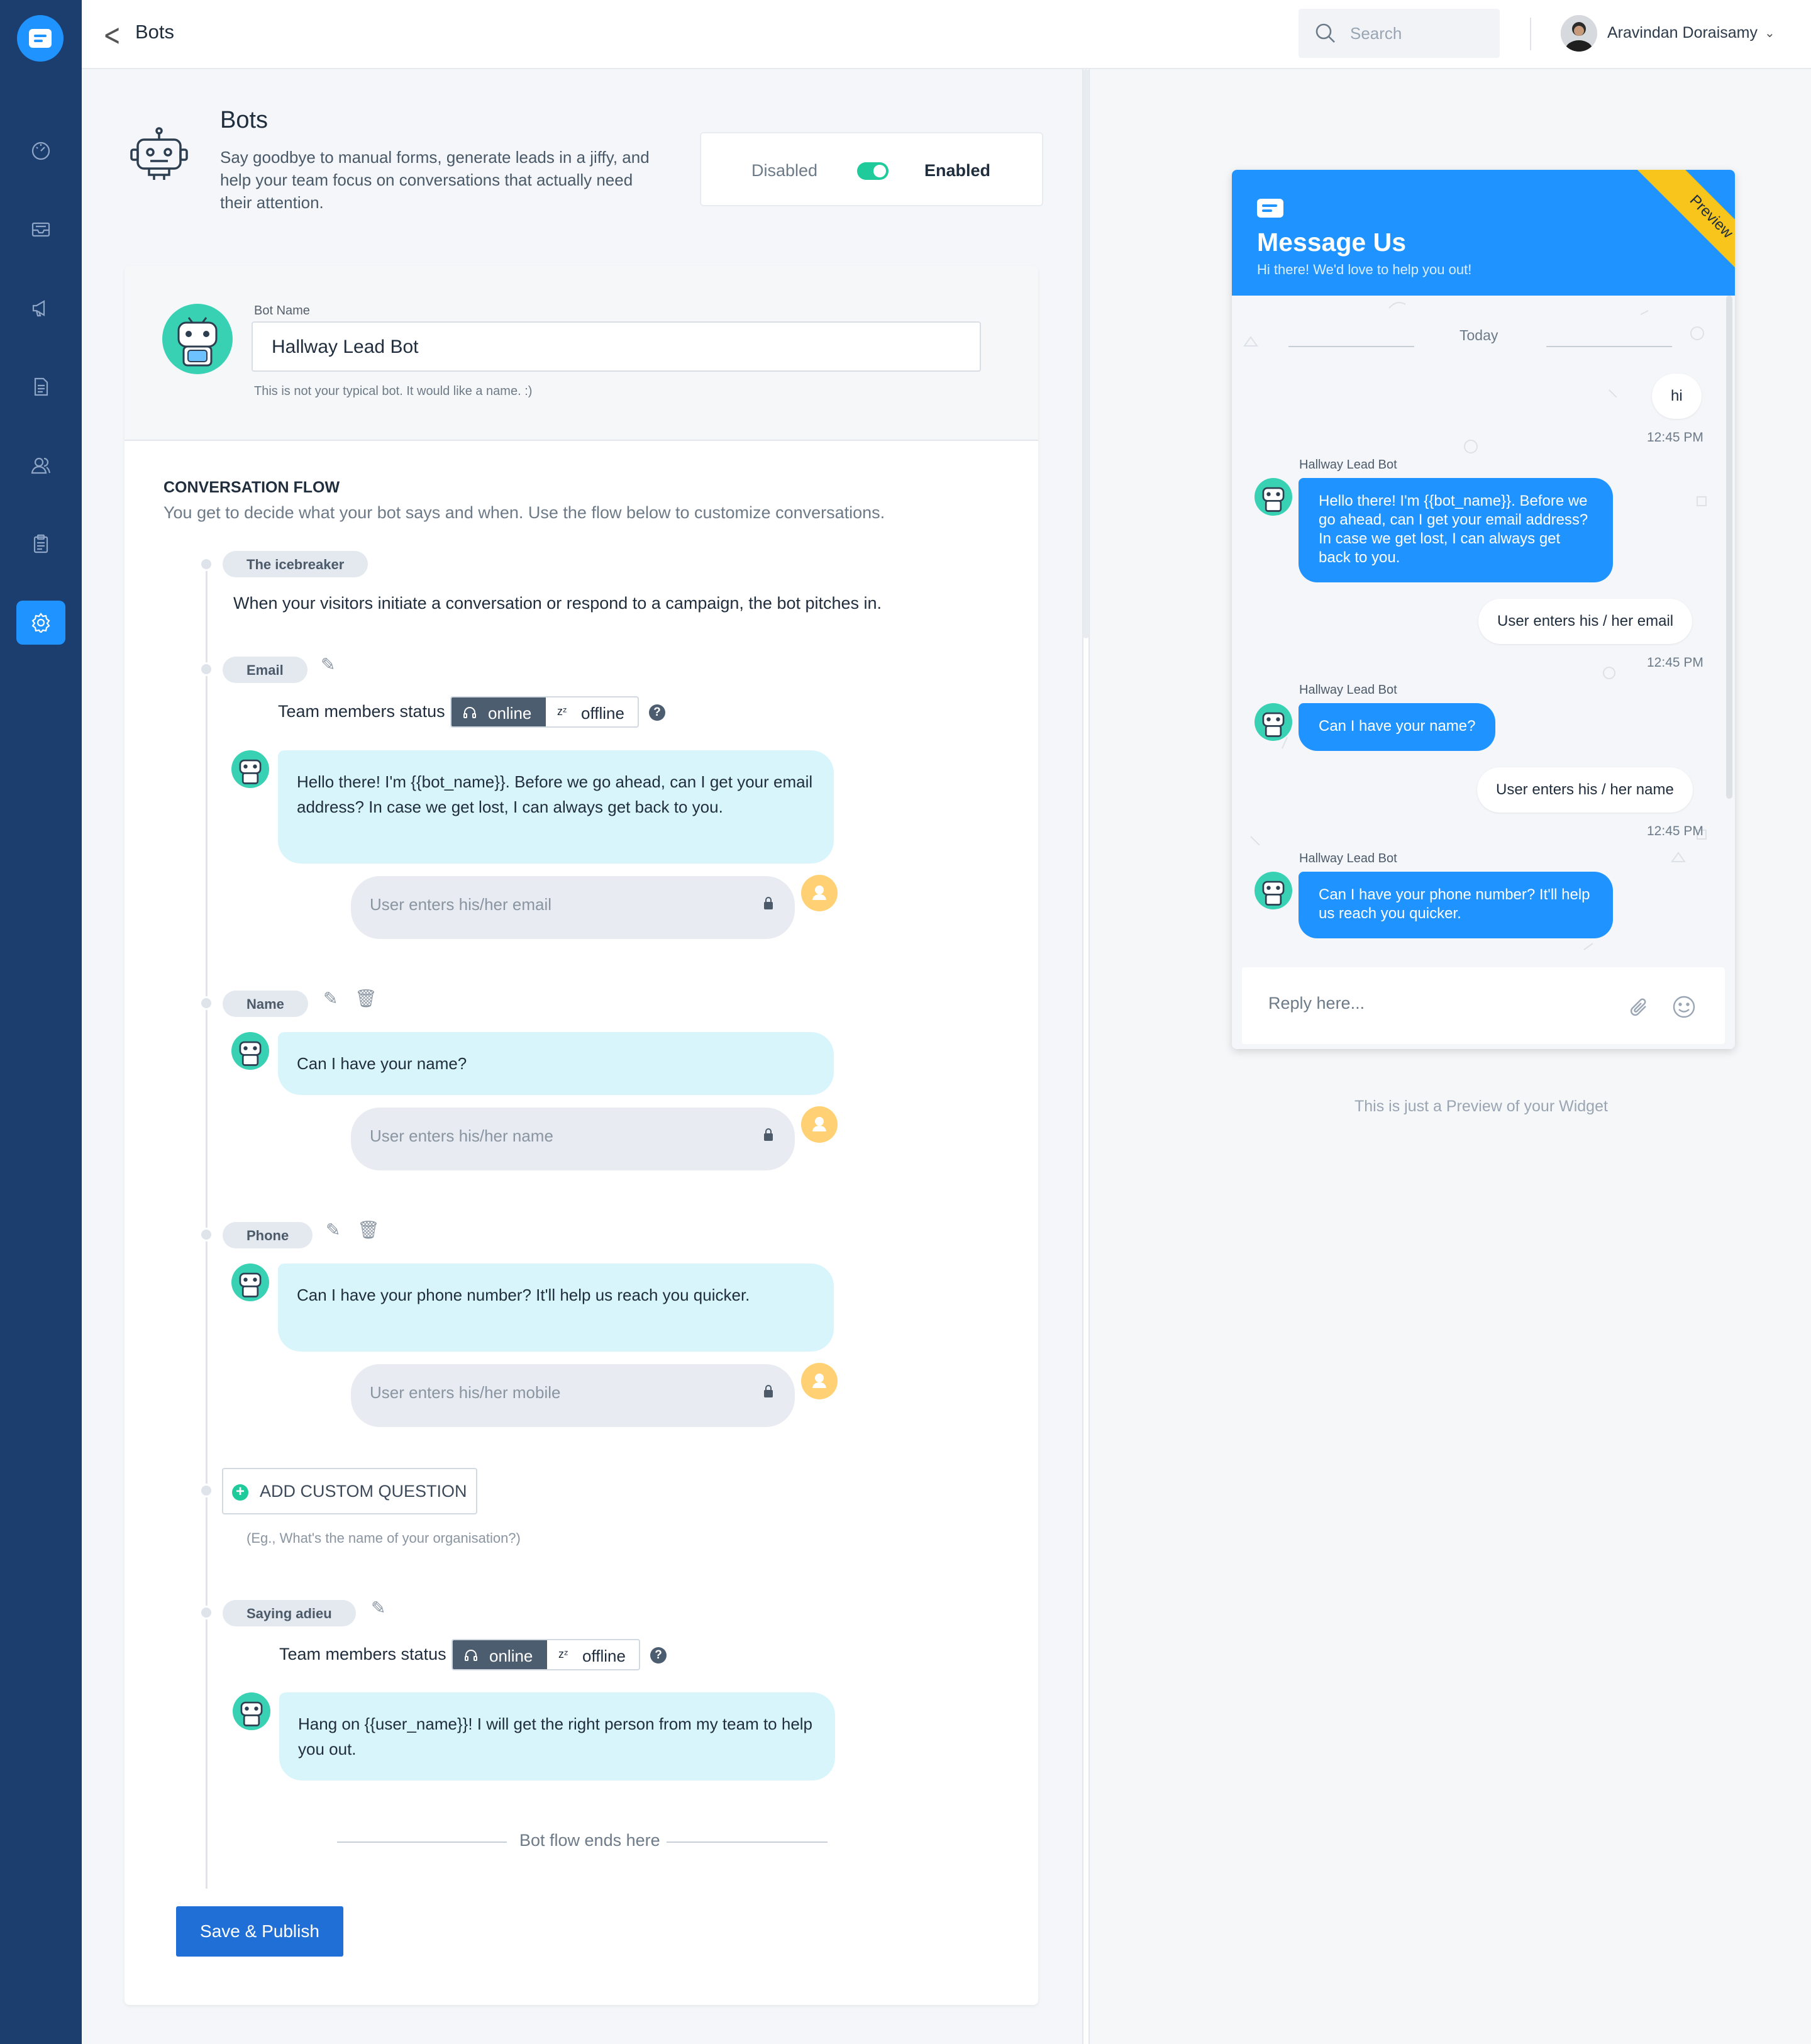 The width and height of the screenshot is (1811, 2044). Describe the element at coordinates (1639, 1008) in the screenshot. I see `attachment-icon` at that location.